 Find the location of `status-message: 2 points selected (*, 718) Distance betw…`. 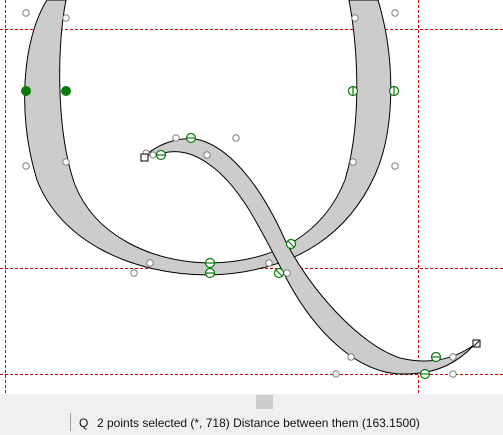

status-message: 2 points selected (*, 718) Distance betw… is located at coordinates (258, 423).